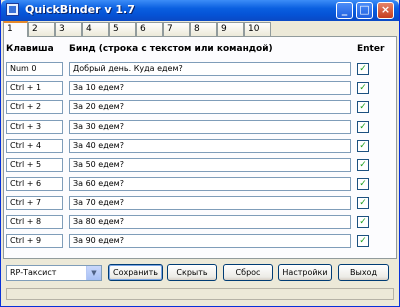 The image size is (400, 307). What do you see at coordinates (210, 88) in the screenshot?
I see `bind-text-field: За 10 едем?` at bounding box center [210, 88].